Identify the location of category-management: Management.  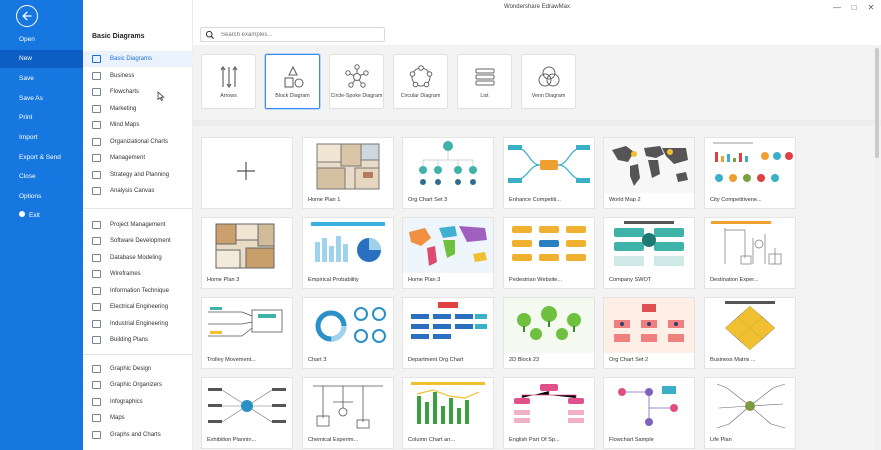
(138, 158).